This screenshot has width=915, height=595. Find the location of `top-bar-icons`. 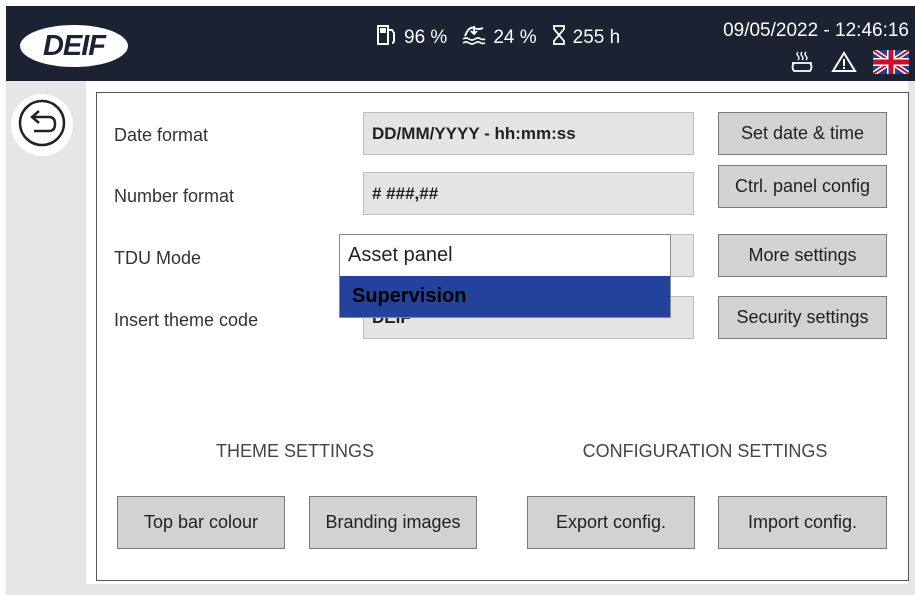

top-bar-icons is located at coordinates (841, 62).